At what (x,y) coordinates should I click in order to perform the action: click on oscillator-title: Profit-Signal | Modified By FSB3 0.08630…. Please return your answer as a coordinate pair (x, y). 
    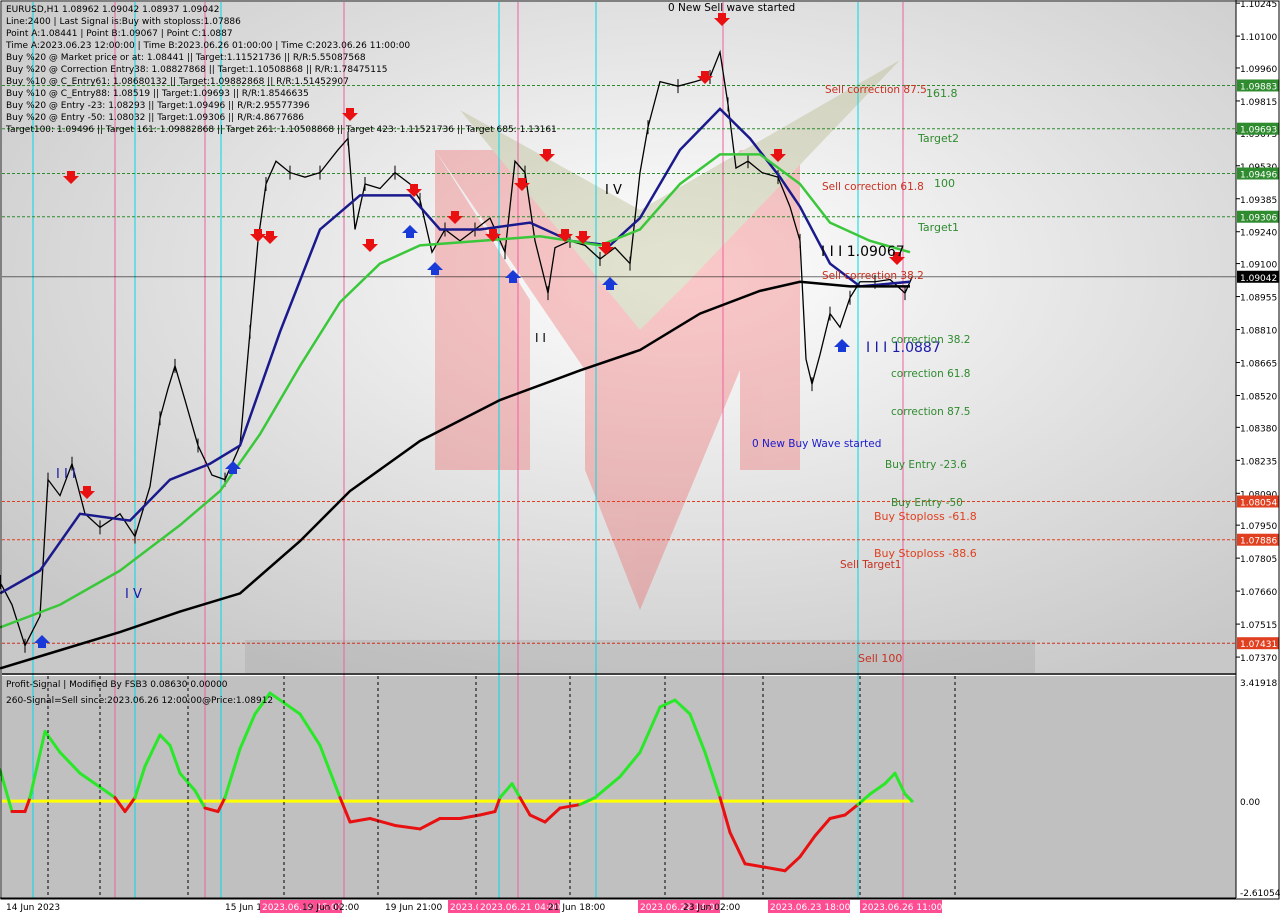
    Looking at the image, I should click on (117, 685).